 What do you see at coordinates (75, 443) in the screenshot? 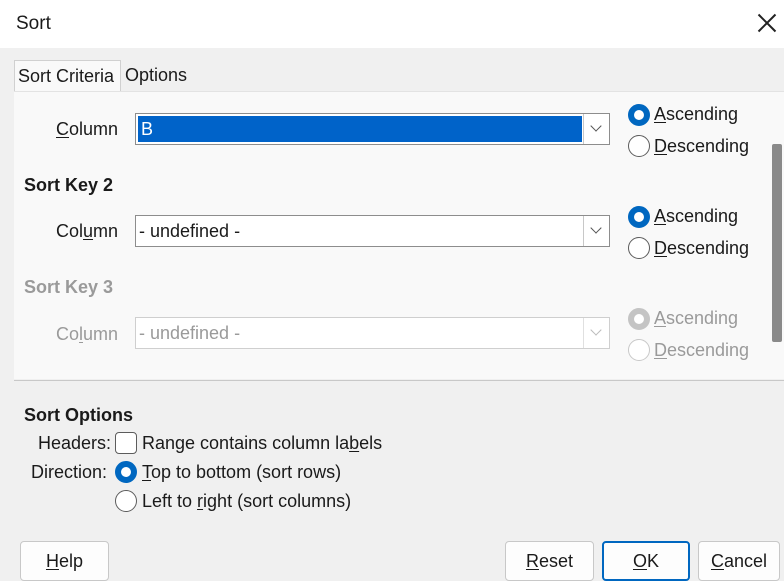
I see `headers-label: Headers:` at bounding box center [75, 443].